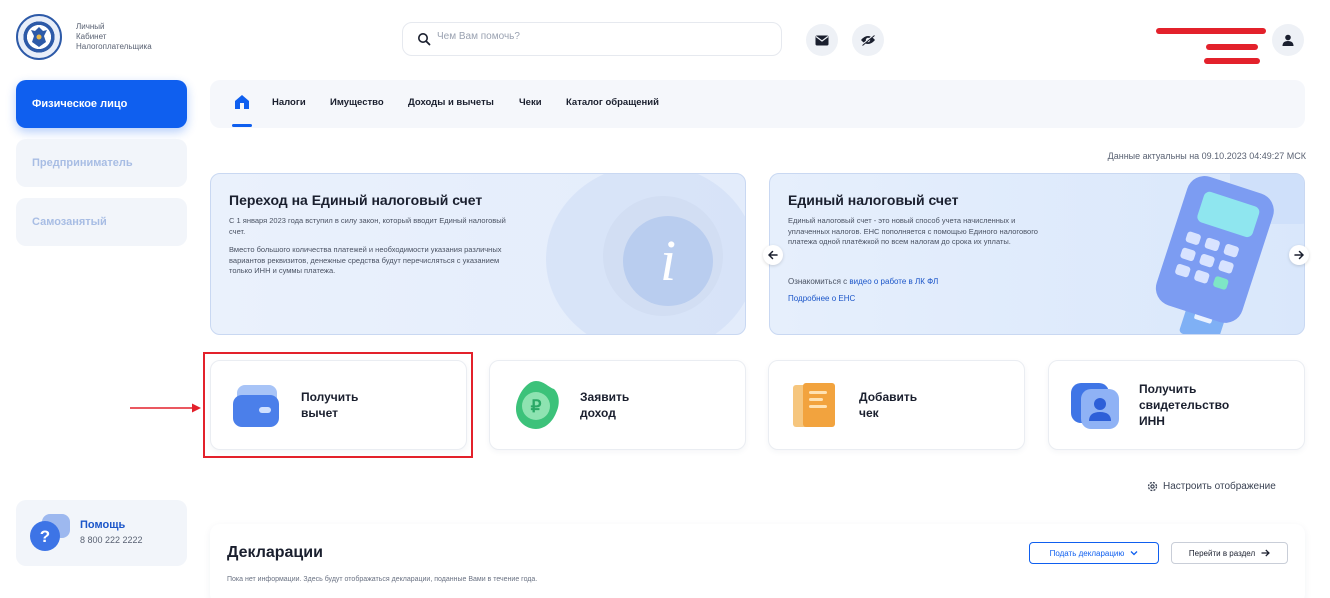  What do you see at coordinates (598, 413) in the screenshot?
I see `card-label-line: доход` at bounding box center [598, 413].